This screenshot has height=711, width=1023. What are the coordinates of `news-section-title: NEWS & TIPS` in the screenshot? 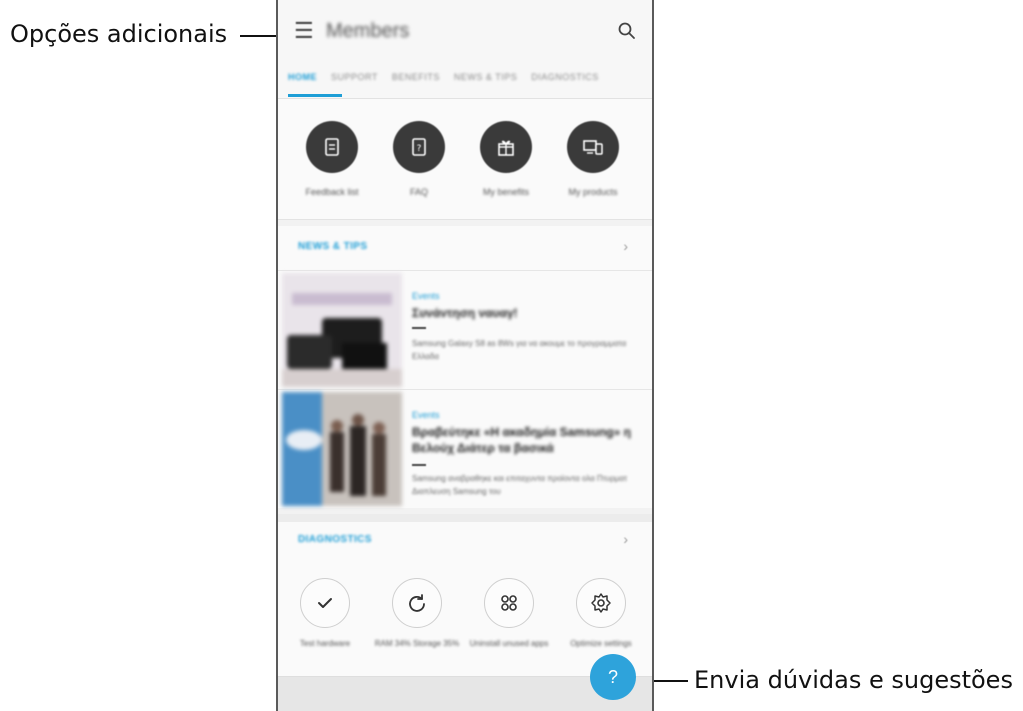 It's located at (333, 246).